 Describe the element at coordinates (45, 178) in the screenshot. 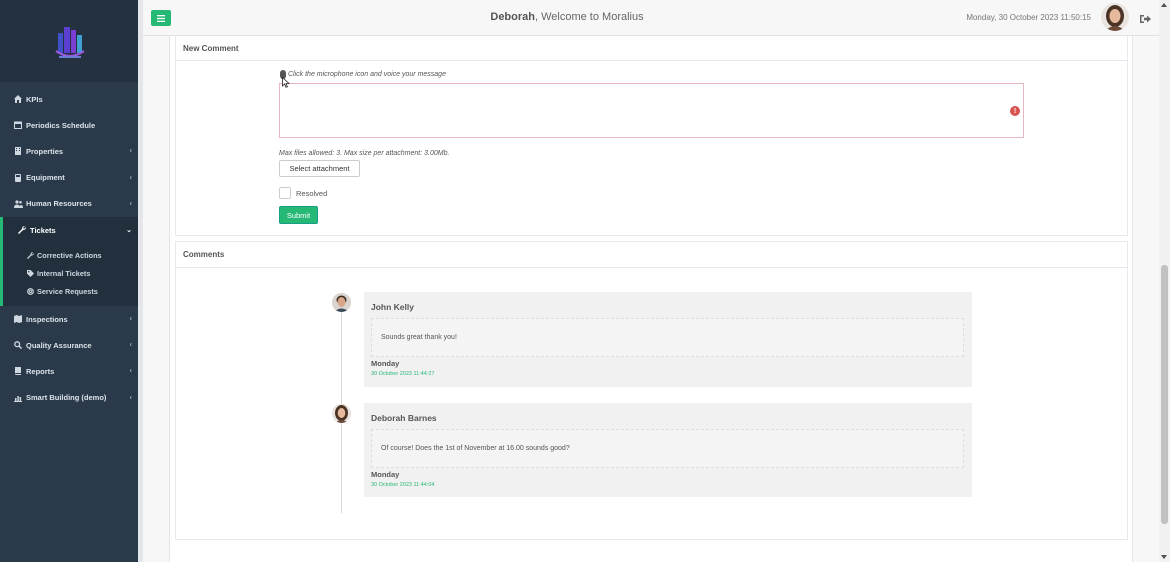

I see `sidebar-item-label: Equipment` at that location.